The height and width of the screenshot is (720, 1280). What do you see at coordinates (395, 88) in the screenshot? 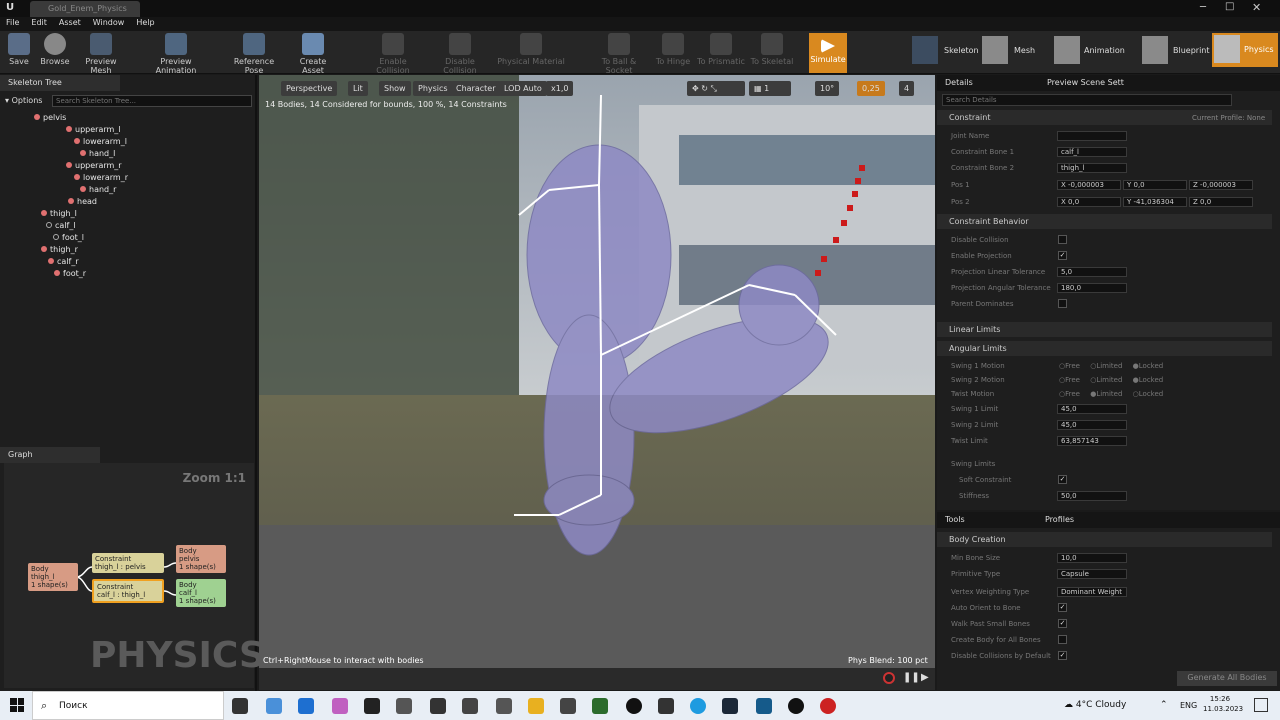
I see `vp-show-button: Show` at bounding box center [395, 88].